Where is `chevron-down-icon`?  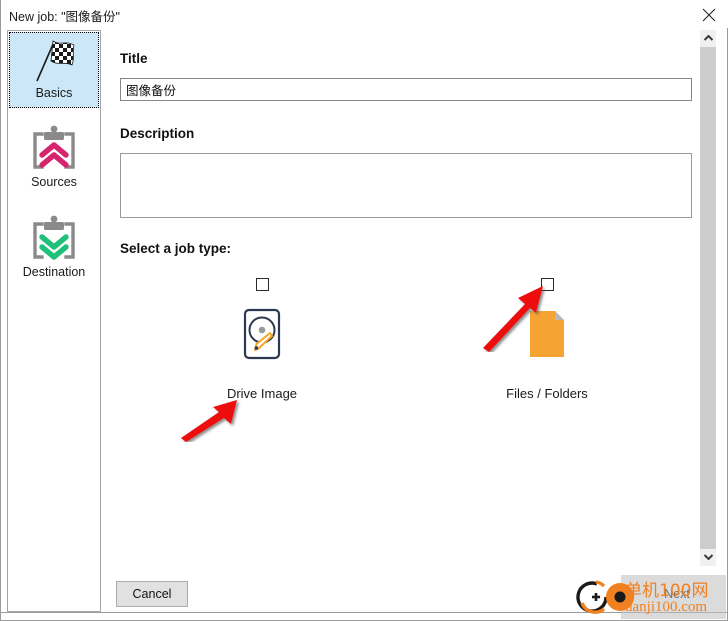
chevron-down-icon is located at coordinates (708, 557).